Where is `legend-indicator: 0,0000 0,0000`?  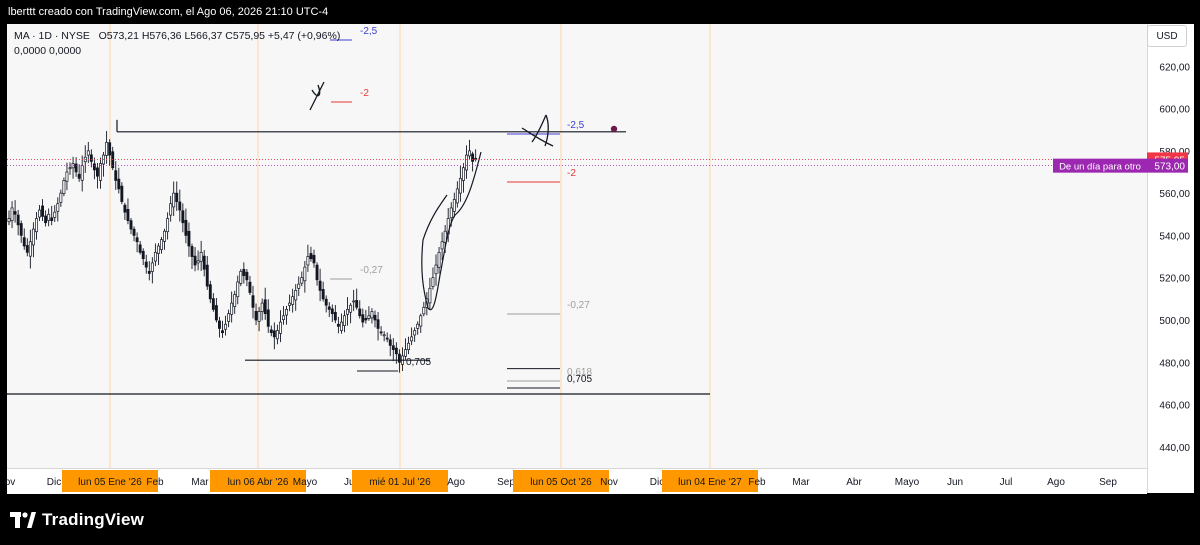
legend-indicator: 0,0000 0,0000 is located at coordinates (48, 51).